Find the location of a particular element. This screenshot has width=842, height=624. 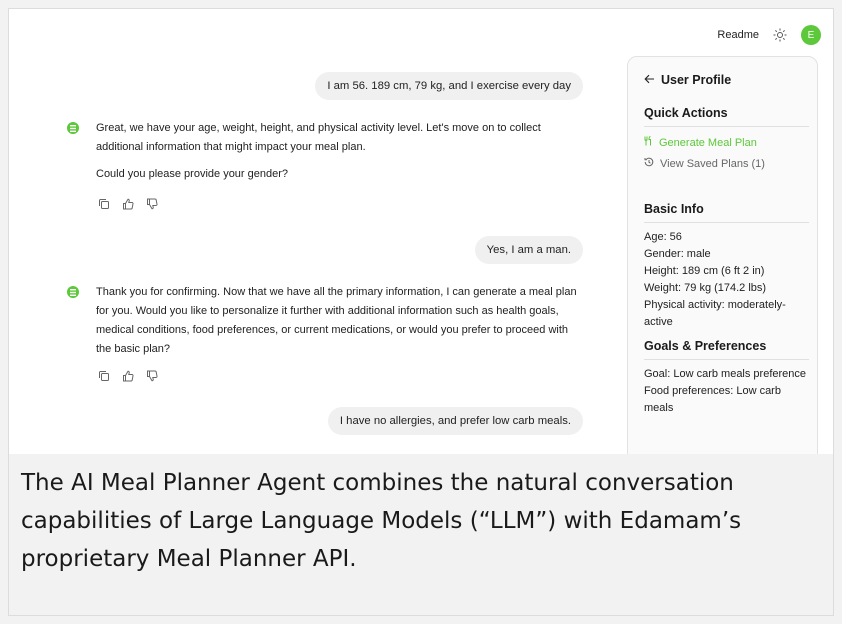

profile-title: User Profile is located at coordinates (696, 80).